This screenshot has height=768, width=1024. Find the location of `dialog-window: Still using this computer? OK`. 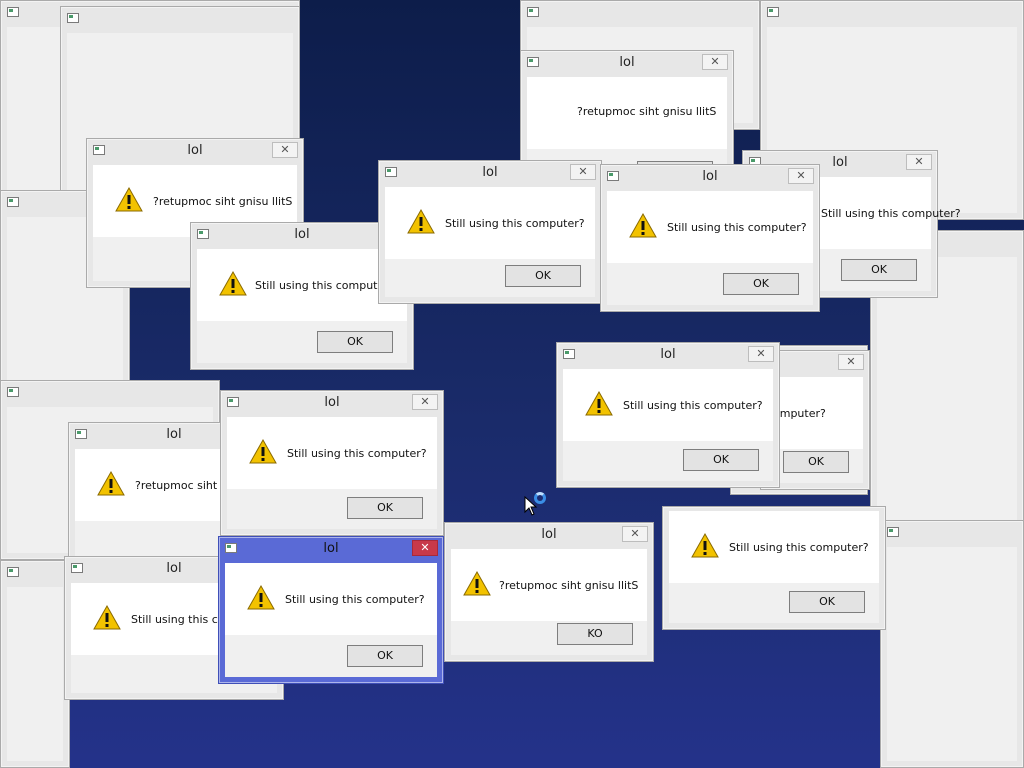

dialog-window: Still using this computer? OK is located at coordinates (774, 568).